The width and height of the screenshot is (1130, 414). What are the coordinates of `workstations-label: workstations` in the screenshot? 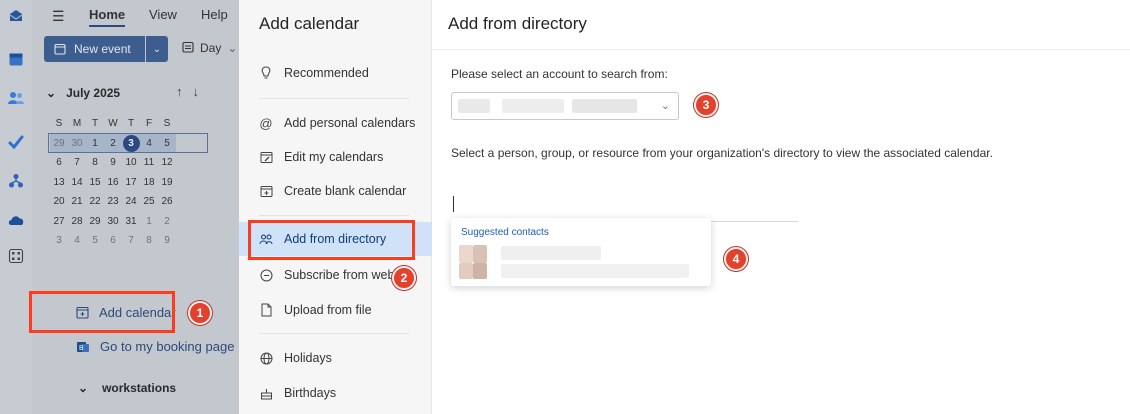 It's located at (139, 388).